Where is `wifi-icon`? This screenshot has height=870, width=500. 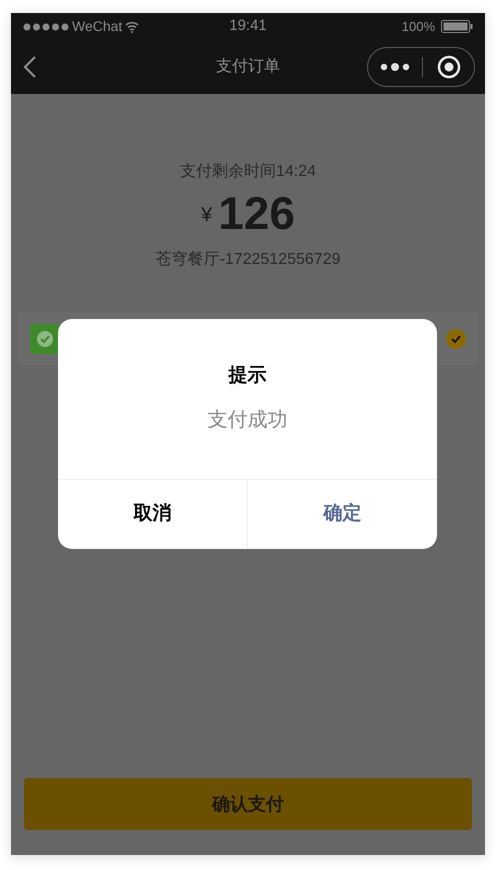
wifi-icon is located at coordinates (132, 26).